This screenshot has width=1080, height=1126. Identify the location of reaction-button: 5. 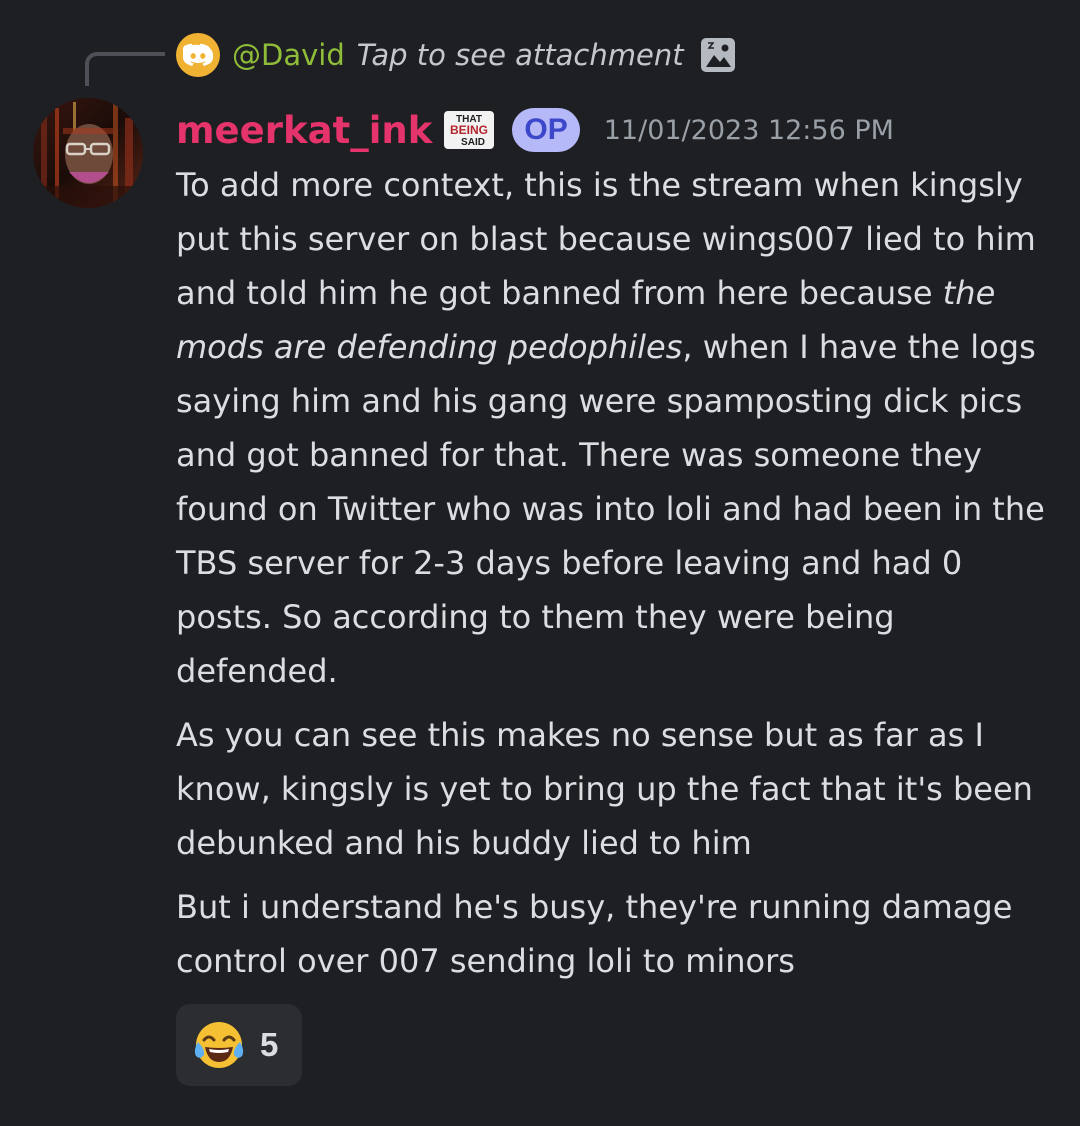
(239, 1045).